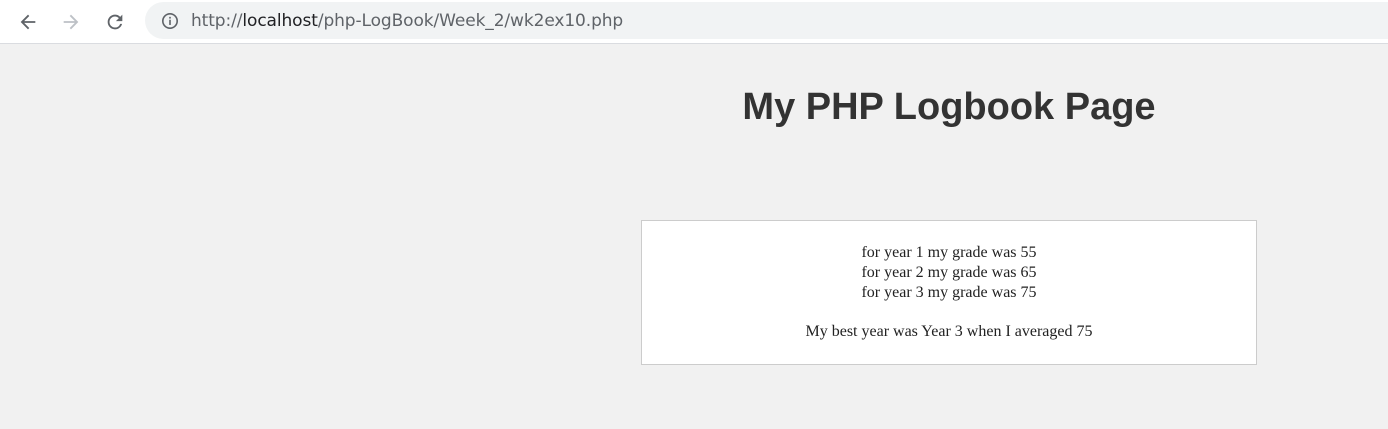 The image size is (1388, 429). Describe the element at coordinates (949, 107) in the screenshot. I see `page-title: My PHP Logbook Page` at that location.